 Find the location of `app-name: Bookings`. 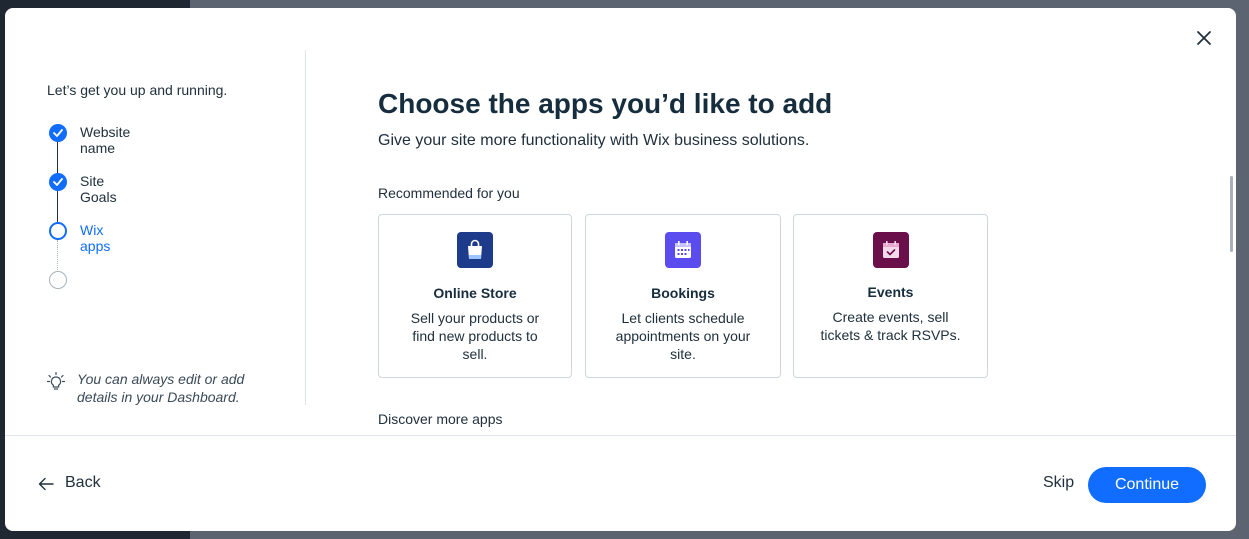

app-name: Bookings is located at coordinates (683, 293).